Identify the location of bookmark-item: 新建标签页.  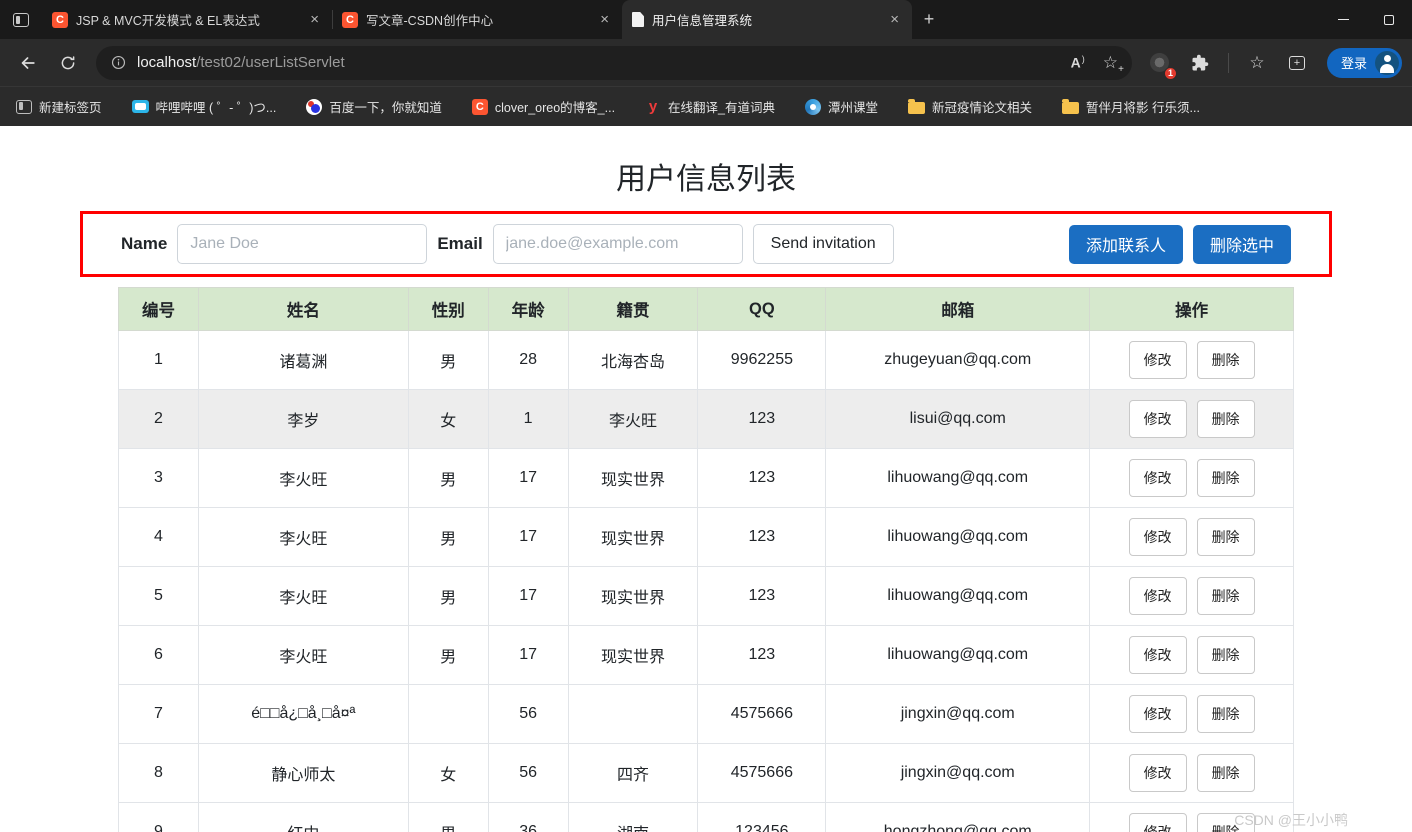
(59, 106).